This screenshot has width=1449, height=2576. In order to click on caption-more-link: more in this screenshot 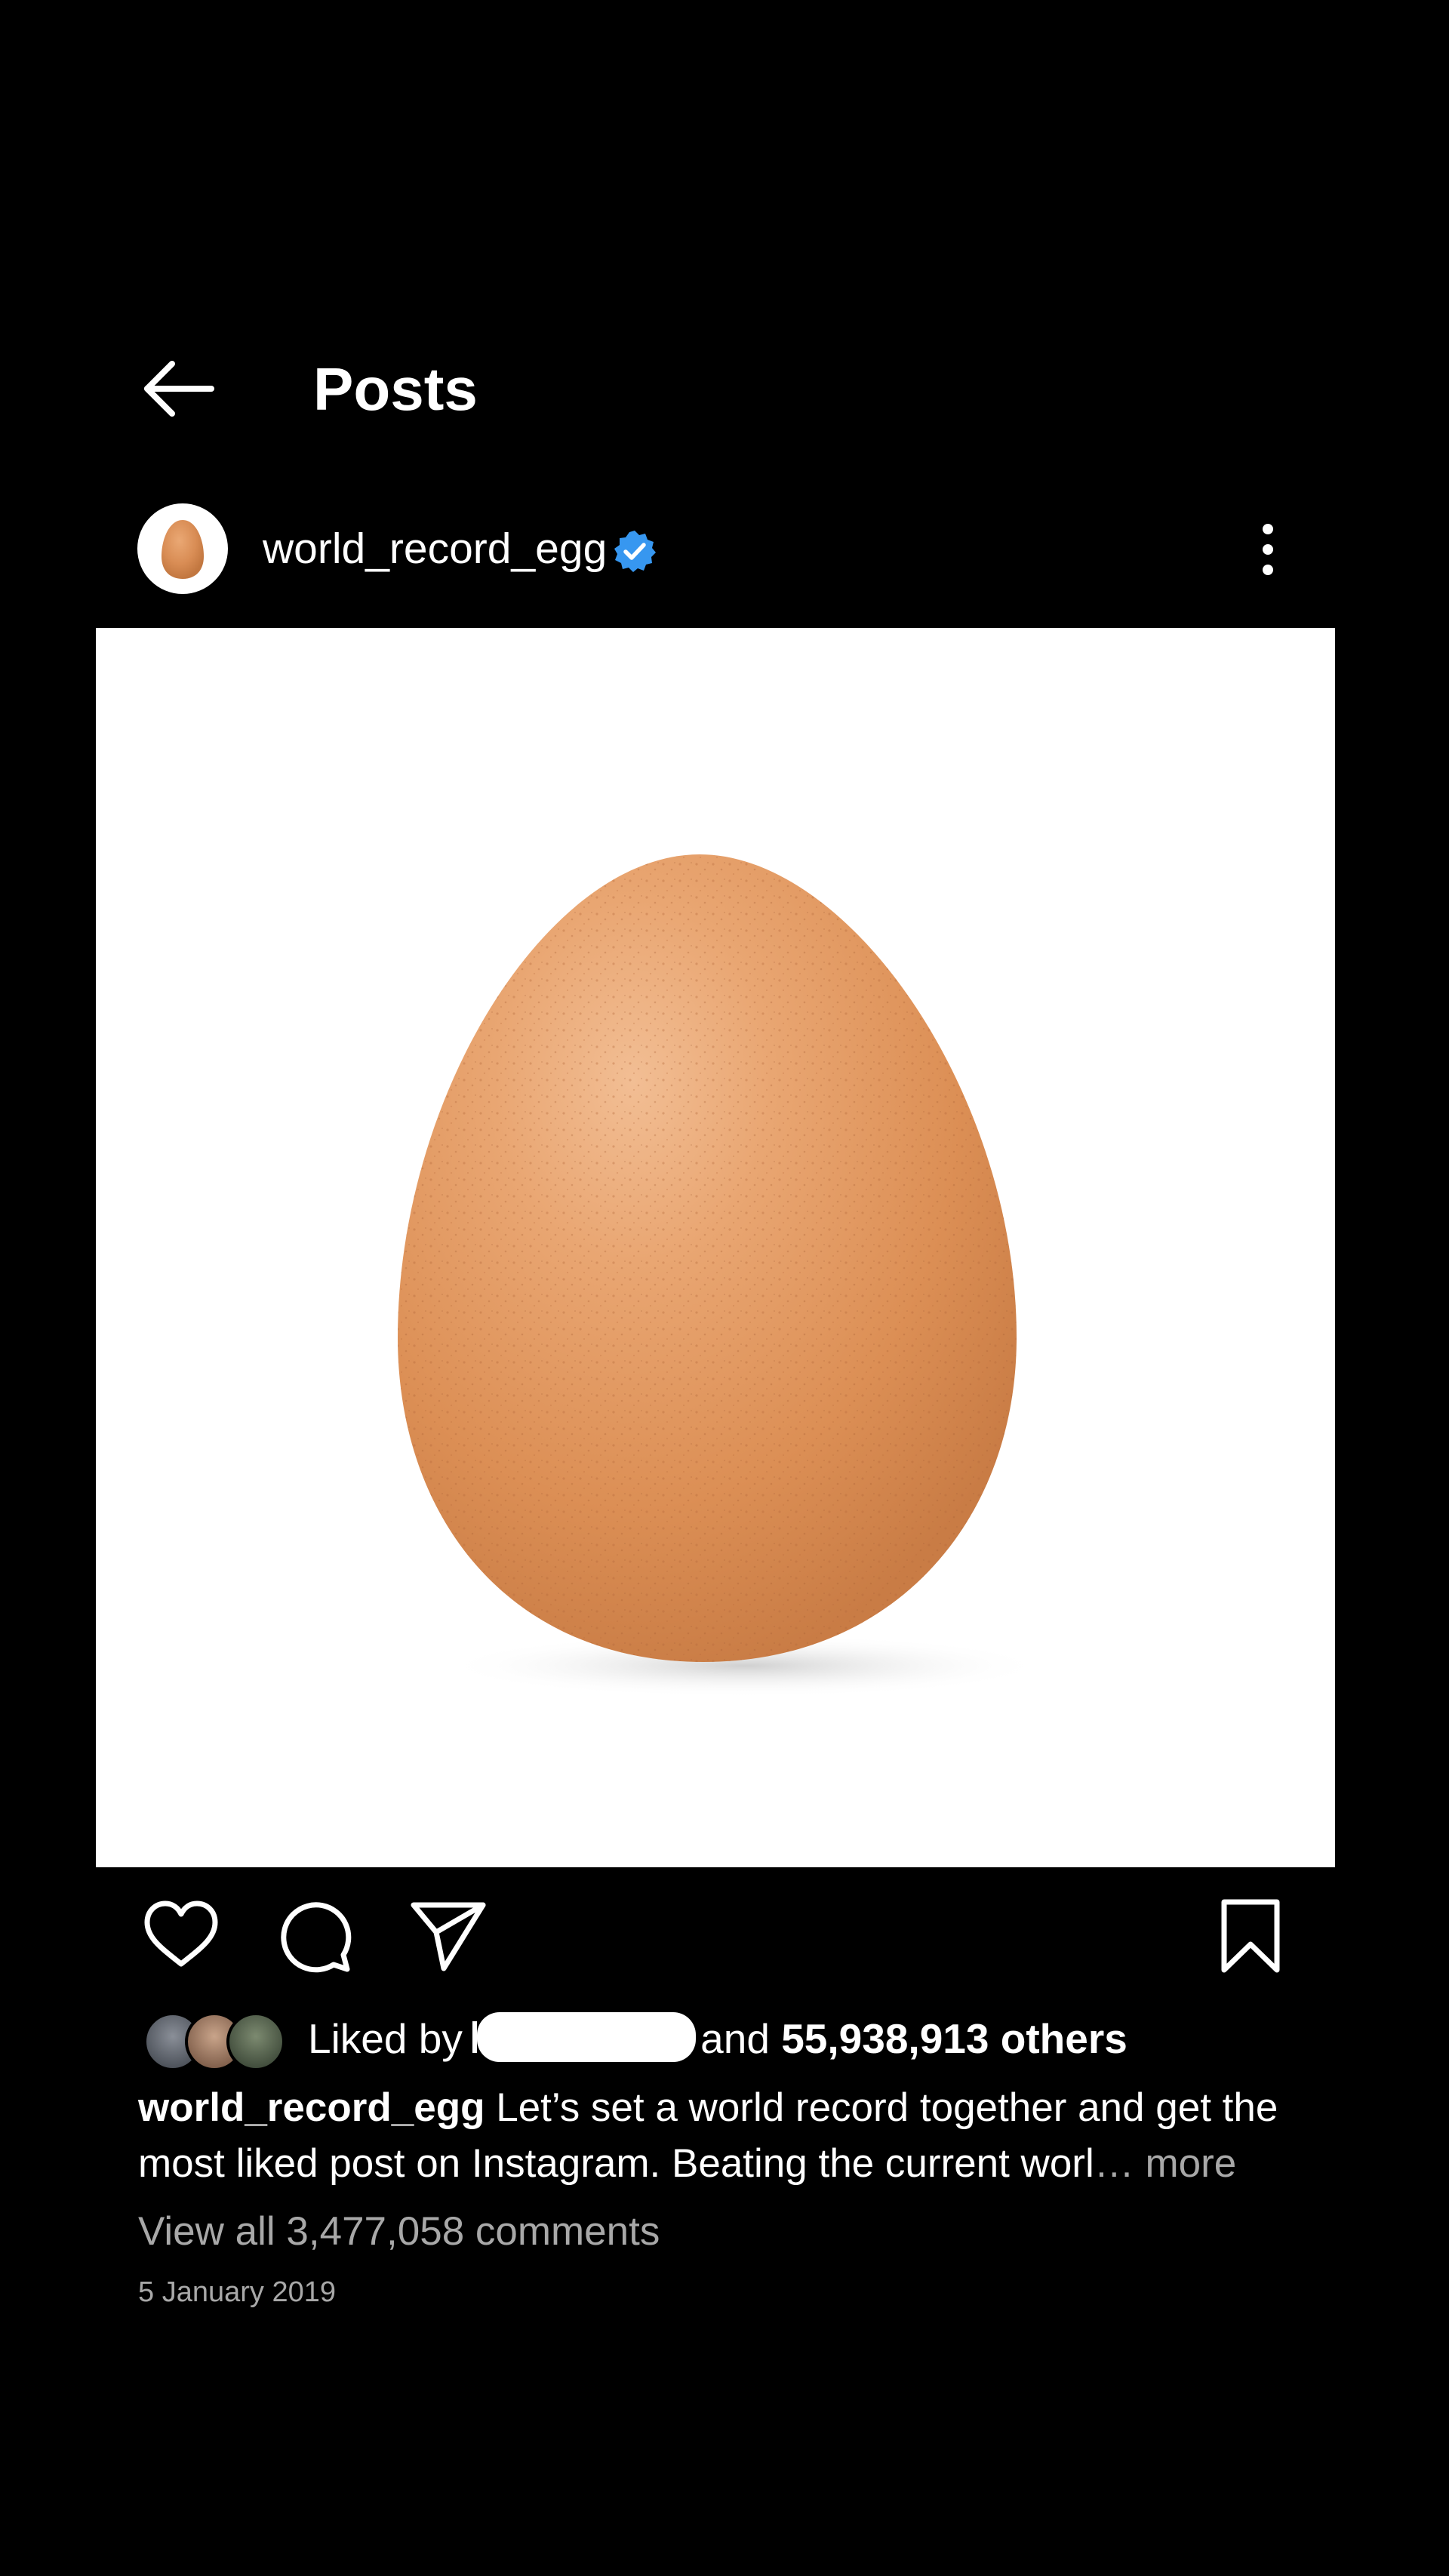, I will do `click(1190, 2163)`.